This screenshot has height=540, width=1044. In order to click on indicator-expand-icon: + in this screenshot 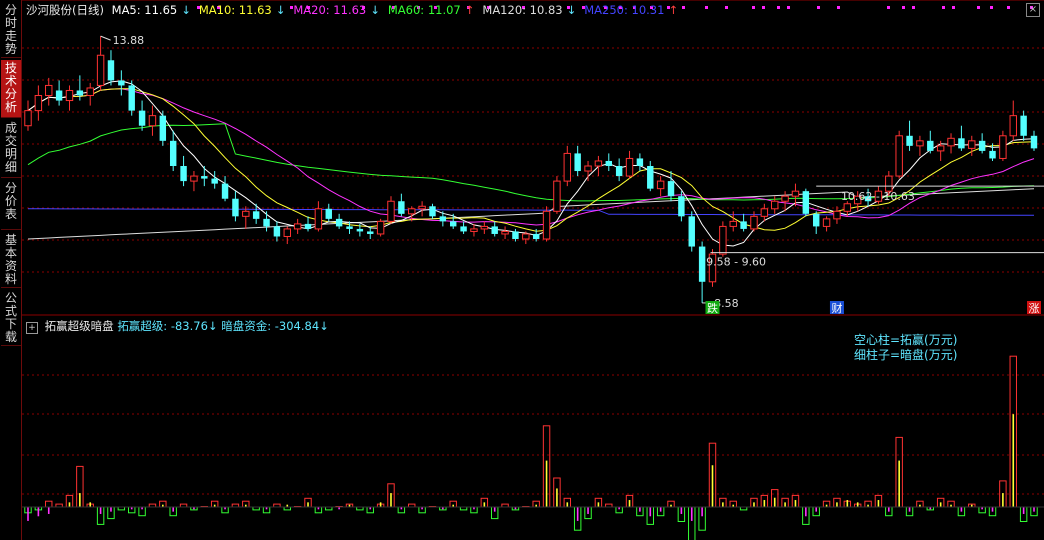, I will do `click(32, 328)`.